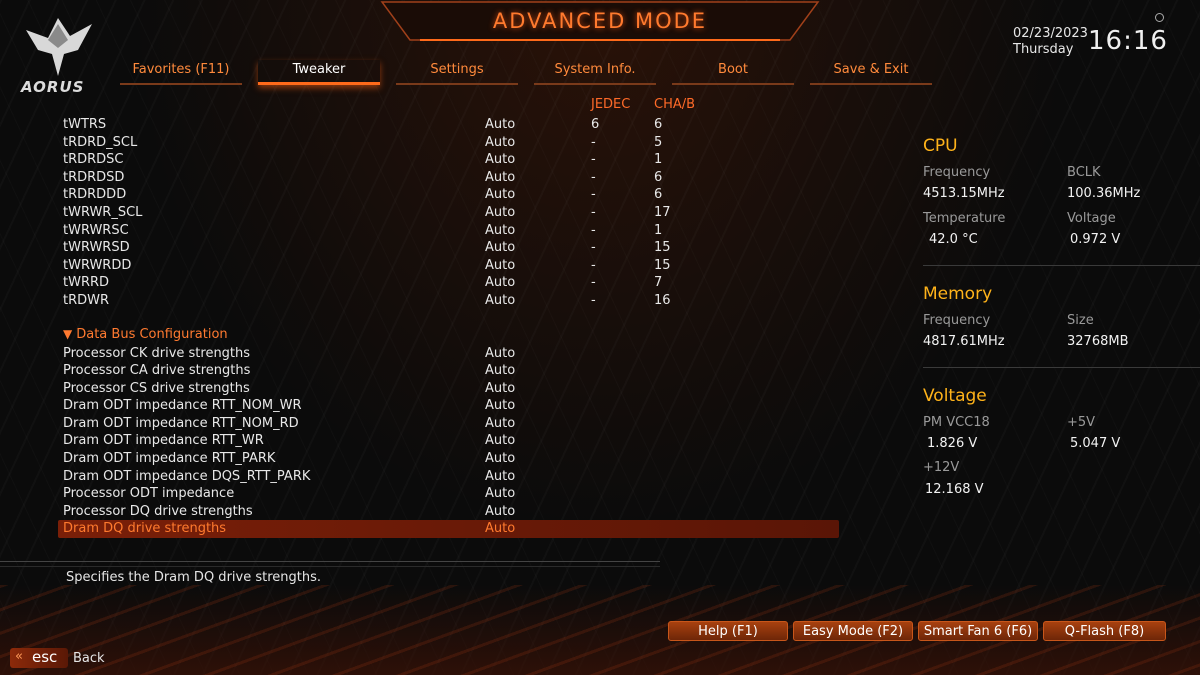 The image size is (1200, 675). I want to click on setting-name: Processor CK drive strengths, so click(157, 353).